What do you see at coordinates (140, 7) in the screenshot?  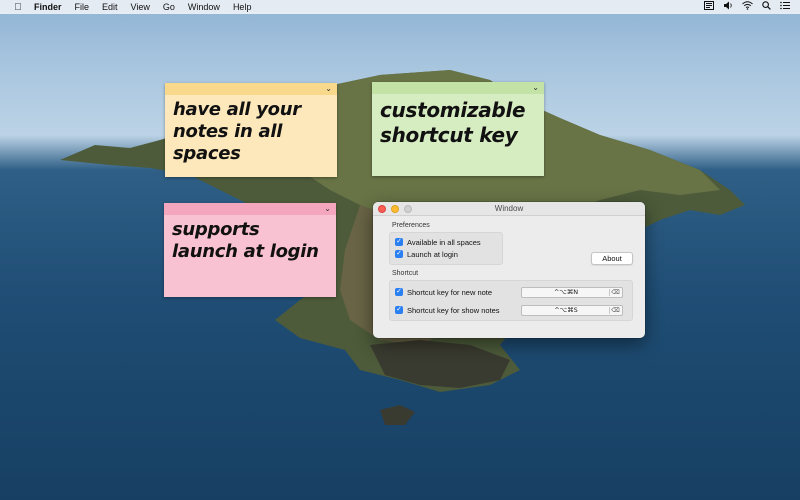 I see `menu-view: View` at bounding box center [140, 7].